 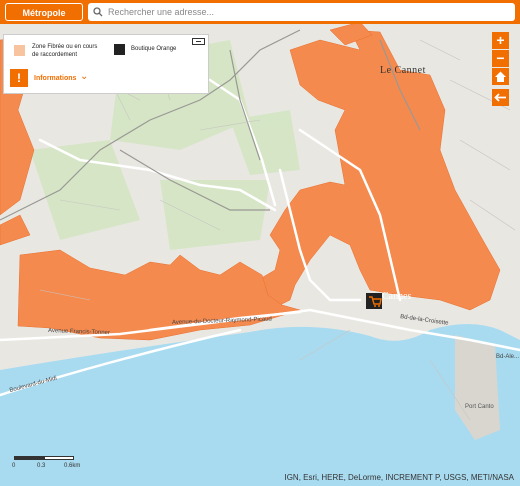 What do you see at coordinates (98, 12) in the screenshot?
I see `search-icon` at bounding box center [98, 12].